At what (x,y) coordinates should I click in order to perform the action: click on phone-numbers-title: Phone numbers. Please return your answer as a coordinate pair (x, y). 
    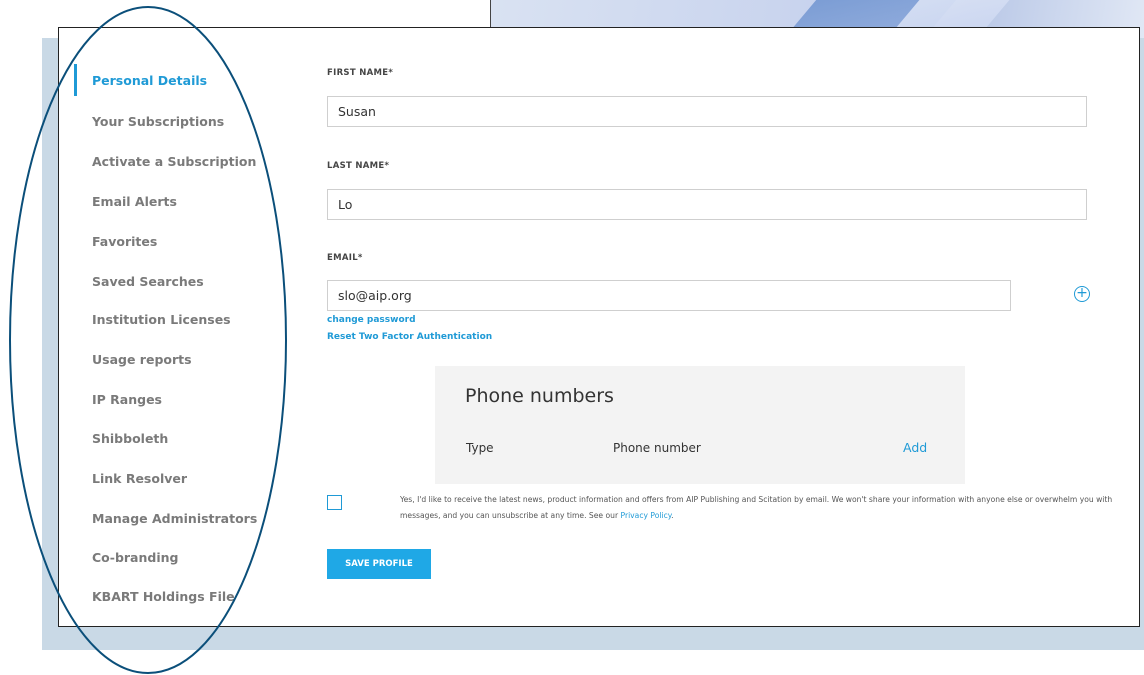
    Looking at the image, I should click on (539, 396).